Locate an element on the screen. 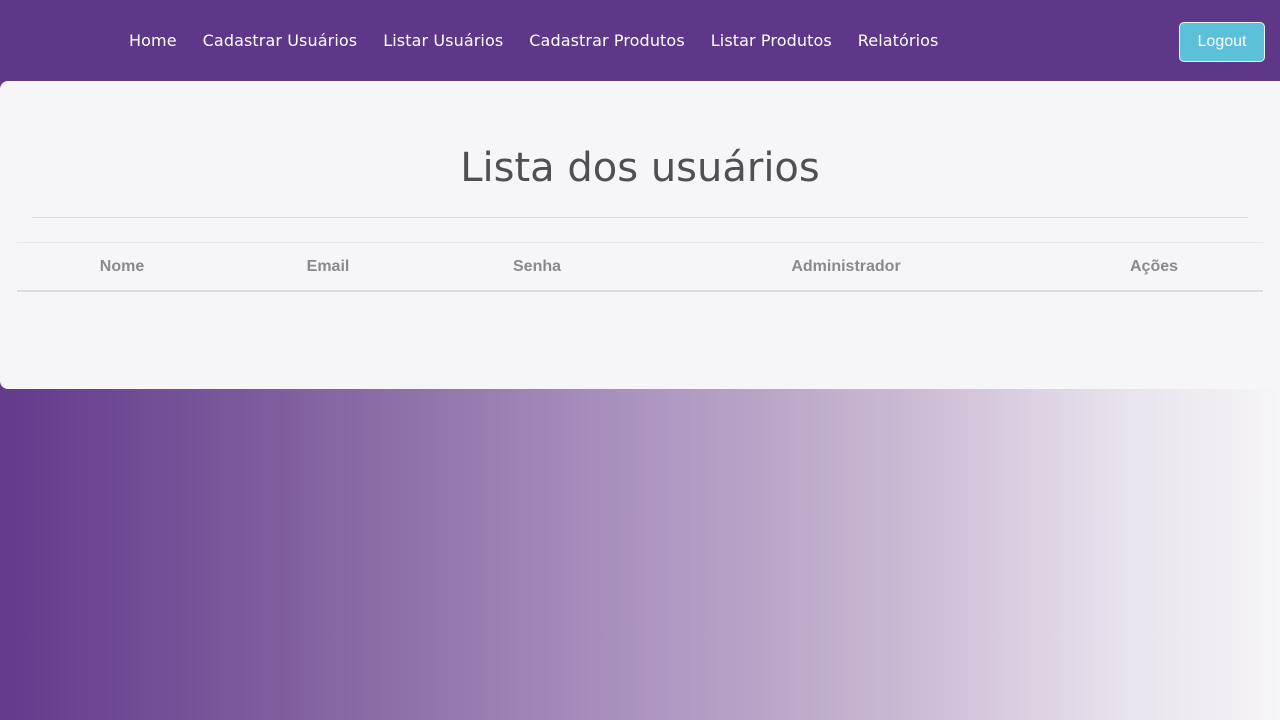 Image resolution: width=1280 pixels, height=720 pixels. nav-link-listar-usuarios: Listar Usuários is located at coordinates (443, 40).